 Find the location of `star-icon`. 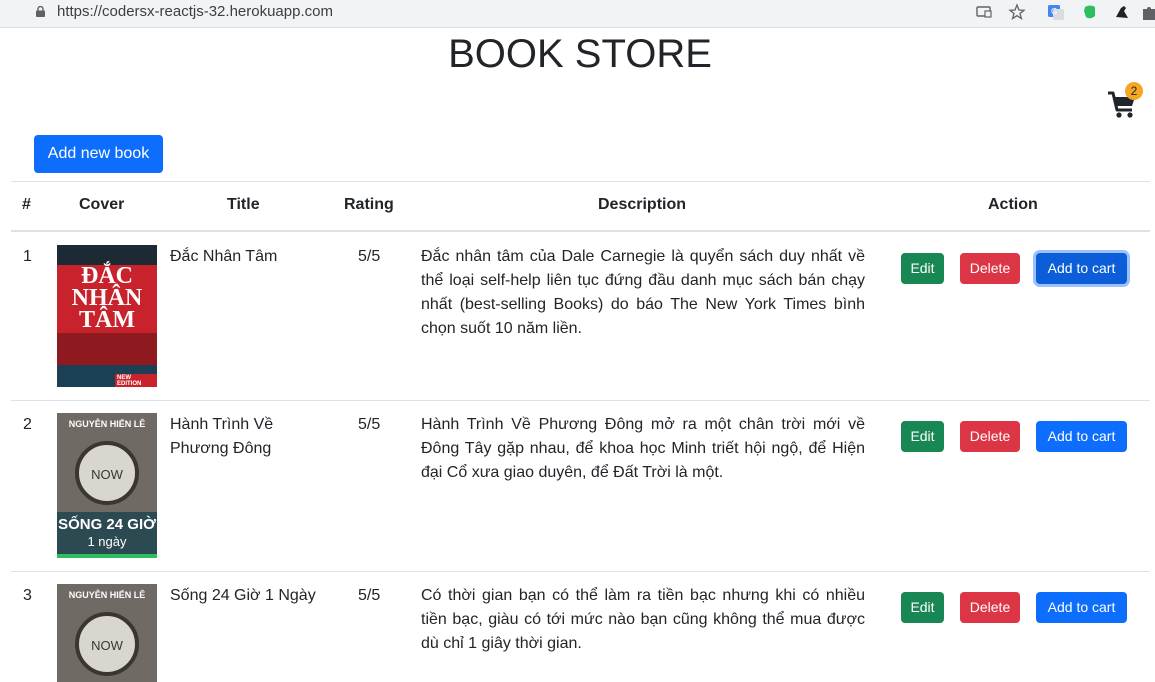

star-icon is located at coordinates (1017, 12).